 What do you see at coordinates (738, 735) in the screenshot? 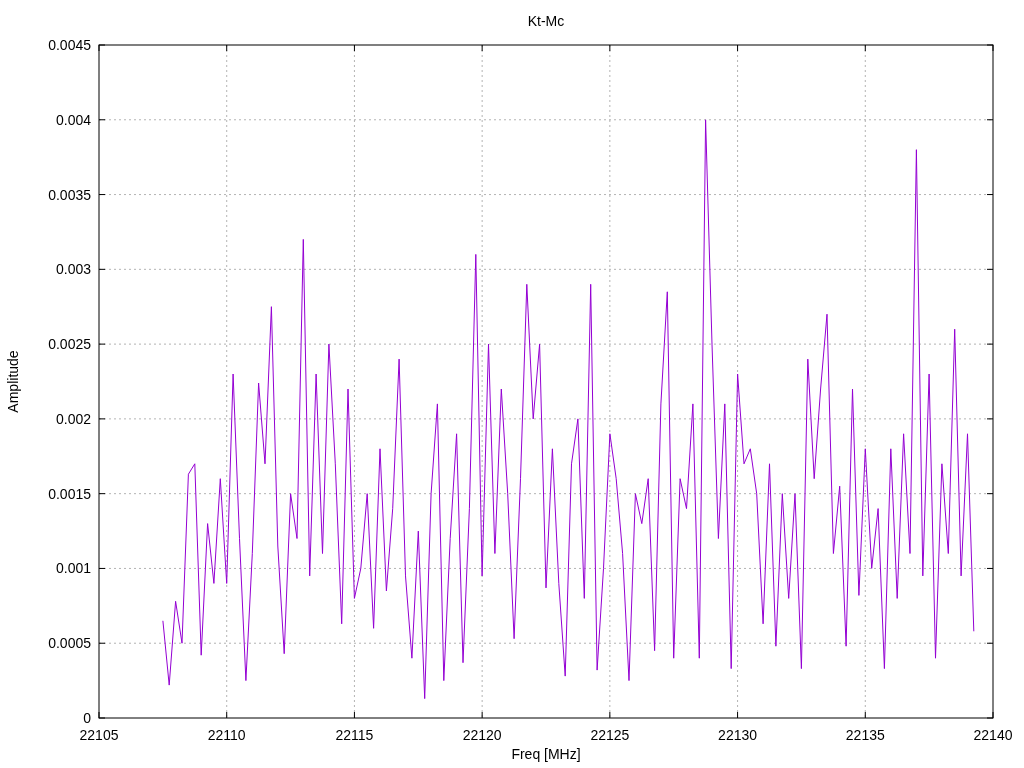
I see `x-tick-label: 22130` at bounding box center [738, 735].